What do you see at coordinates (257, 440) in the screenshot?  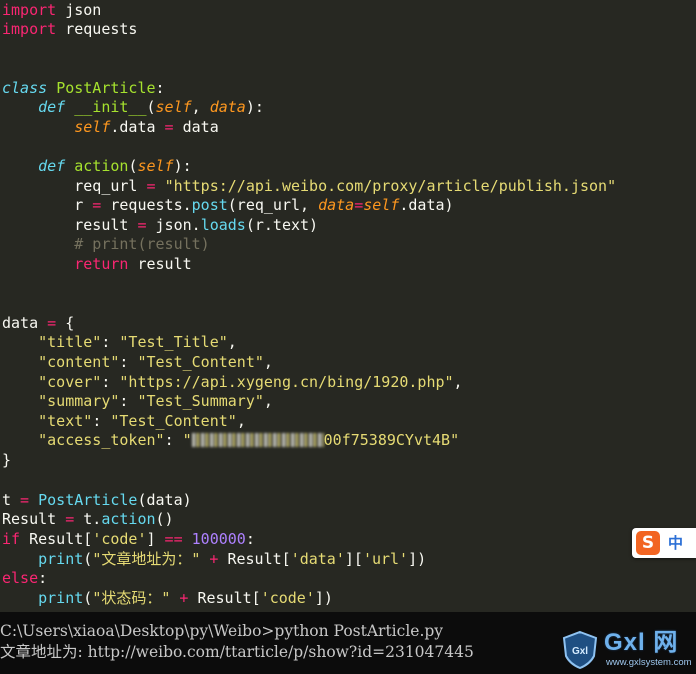 I see `redacted-token` at bounding box center [257, 440].